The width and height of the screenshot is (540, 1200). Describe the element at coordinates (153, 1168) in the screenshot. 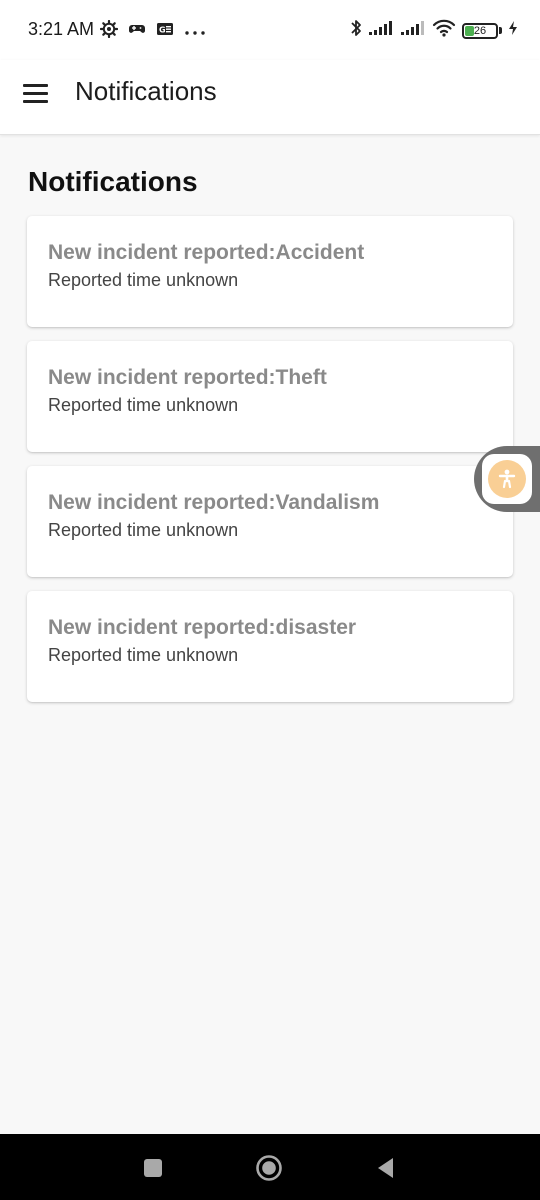

I see `recents-square-icon` at that location.